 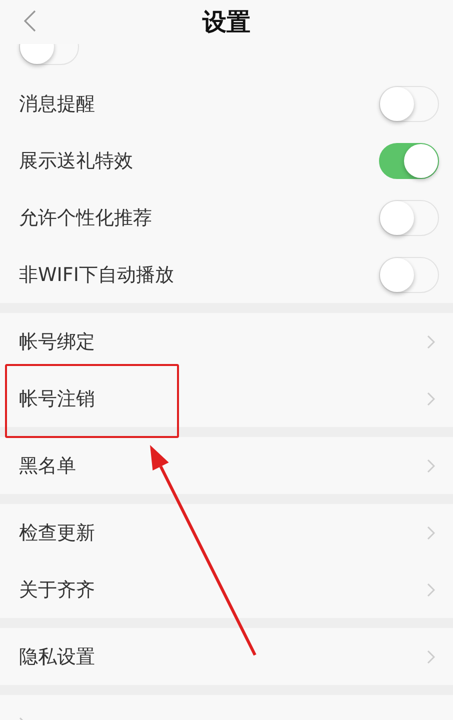 I want to click on row-label: 允许个性化推荐, so click(x=85, y=218).